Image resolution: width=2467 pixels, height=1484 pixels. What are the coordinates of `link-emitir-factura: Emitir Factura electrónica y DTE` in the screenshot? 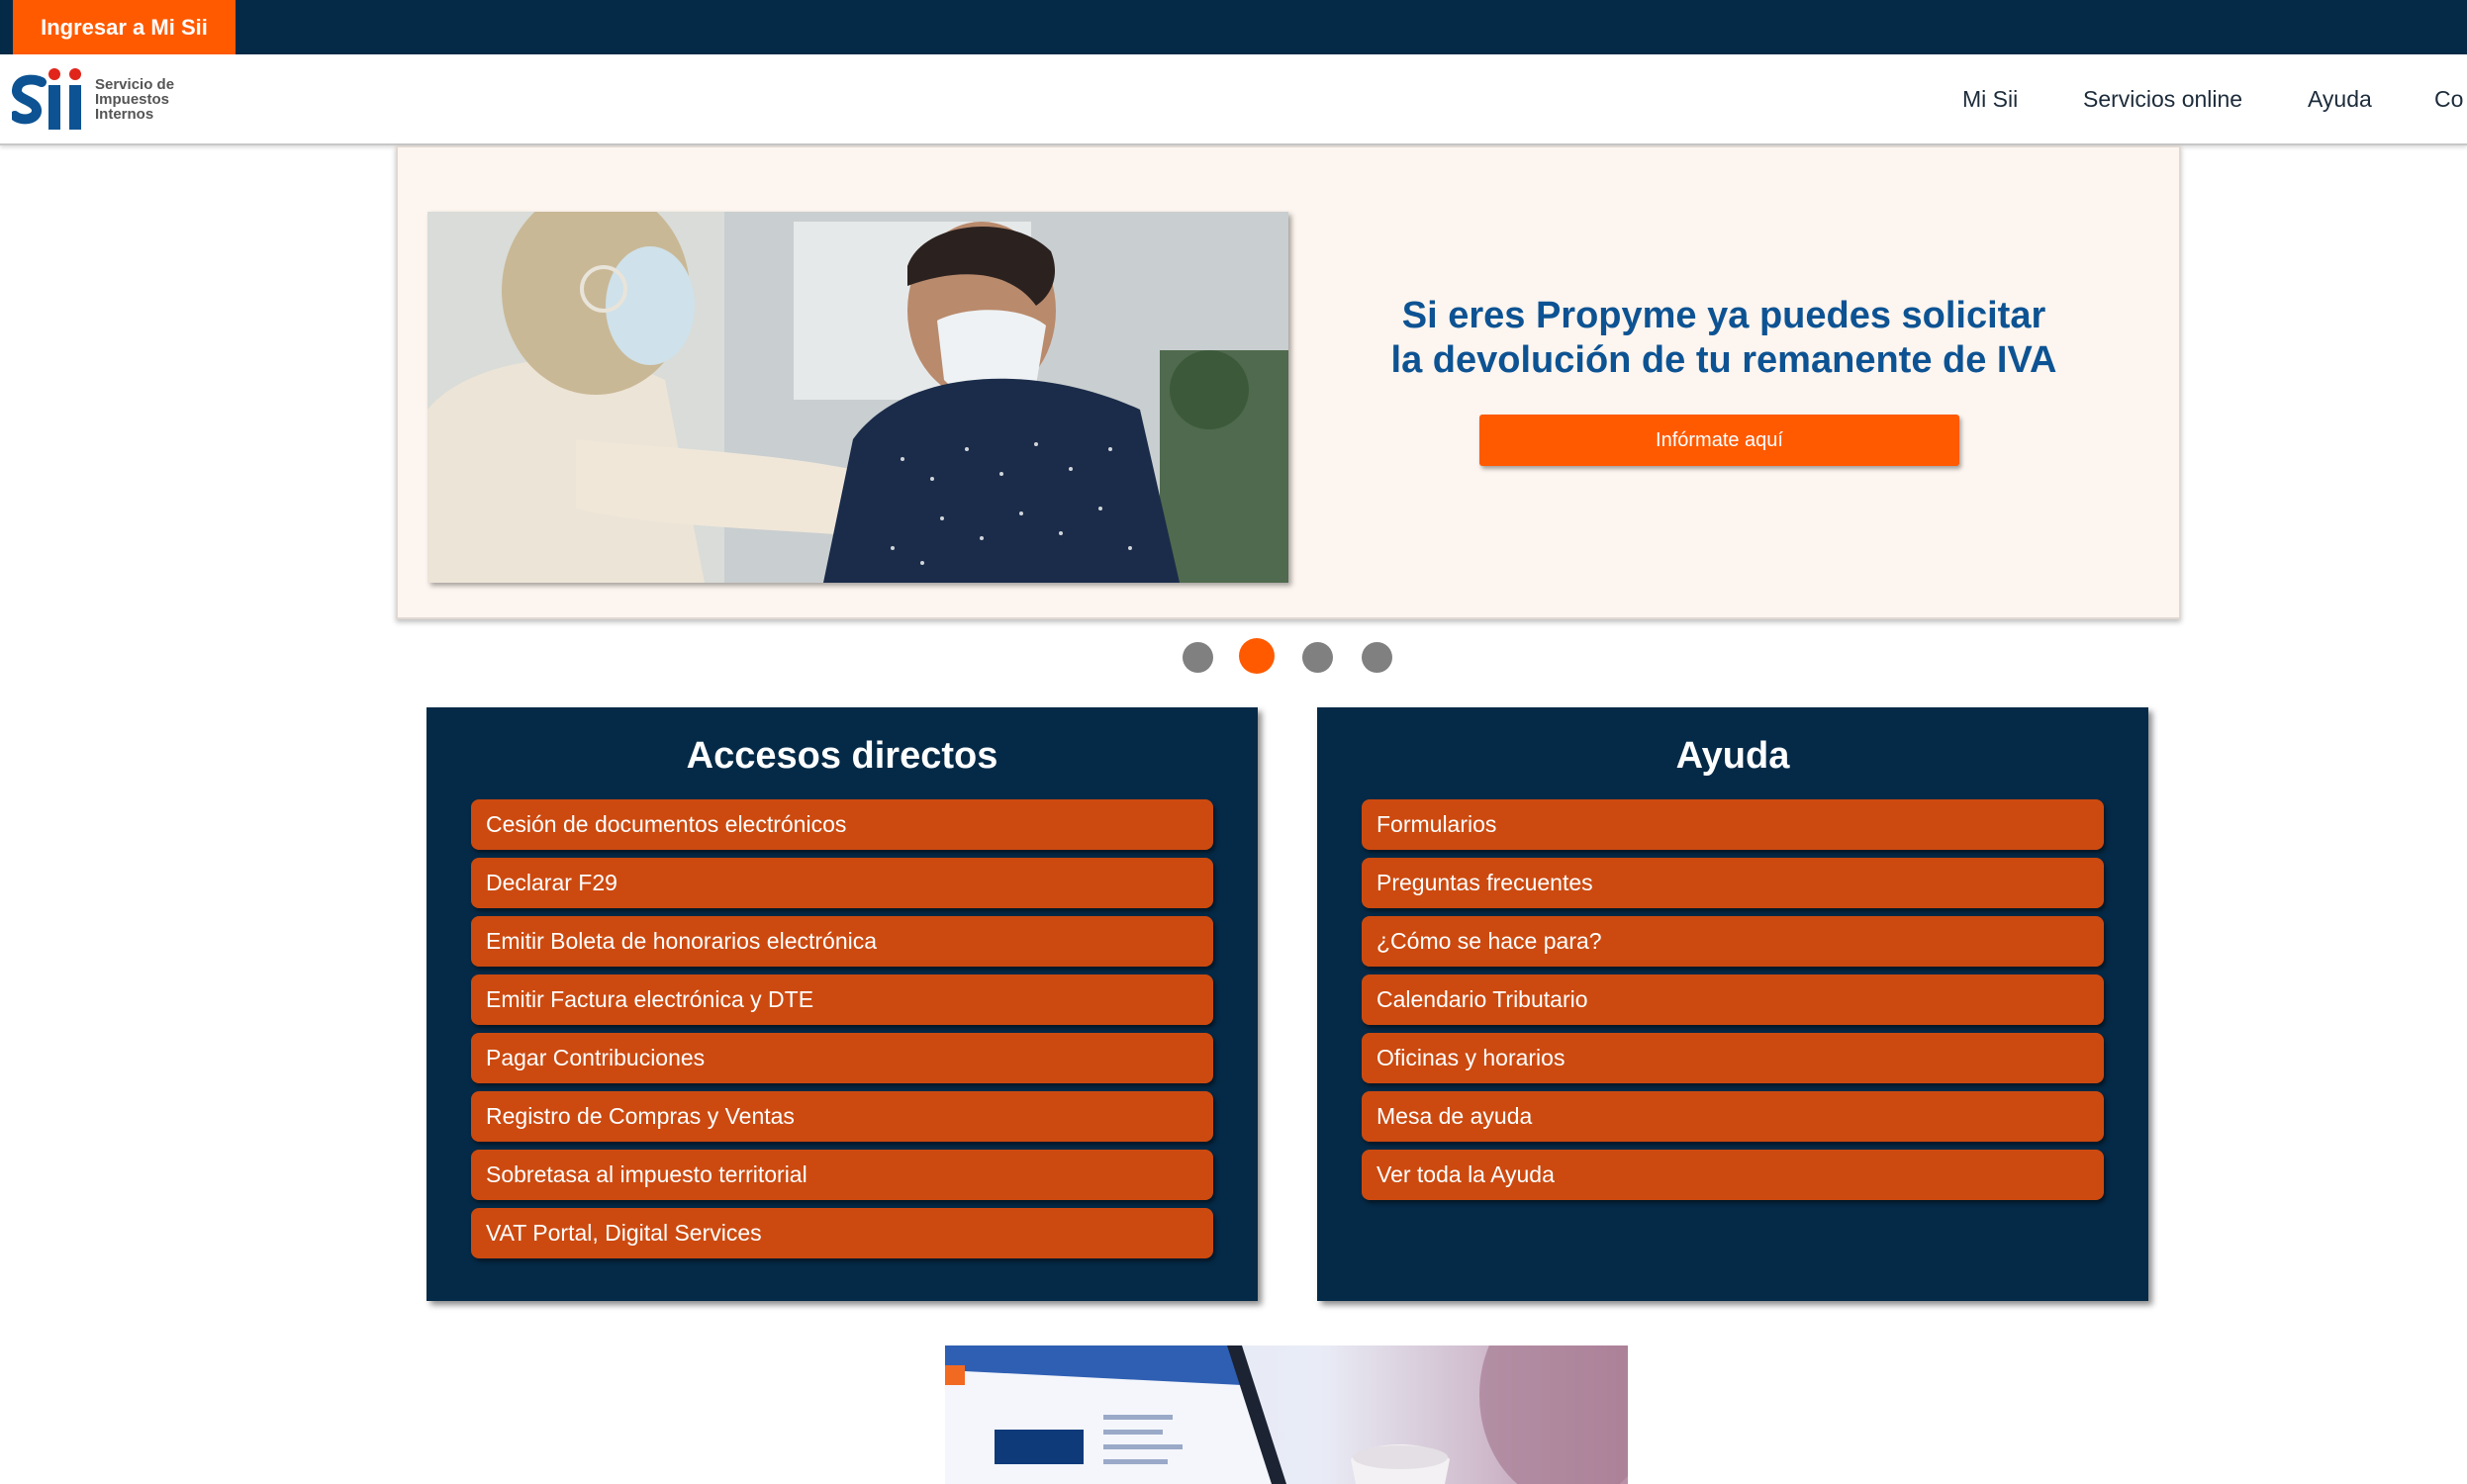 It's located at (842, 999).